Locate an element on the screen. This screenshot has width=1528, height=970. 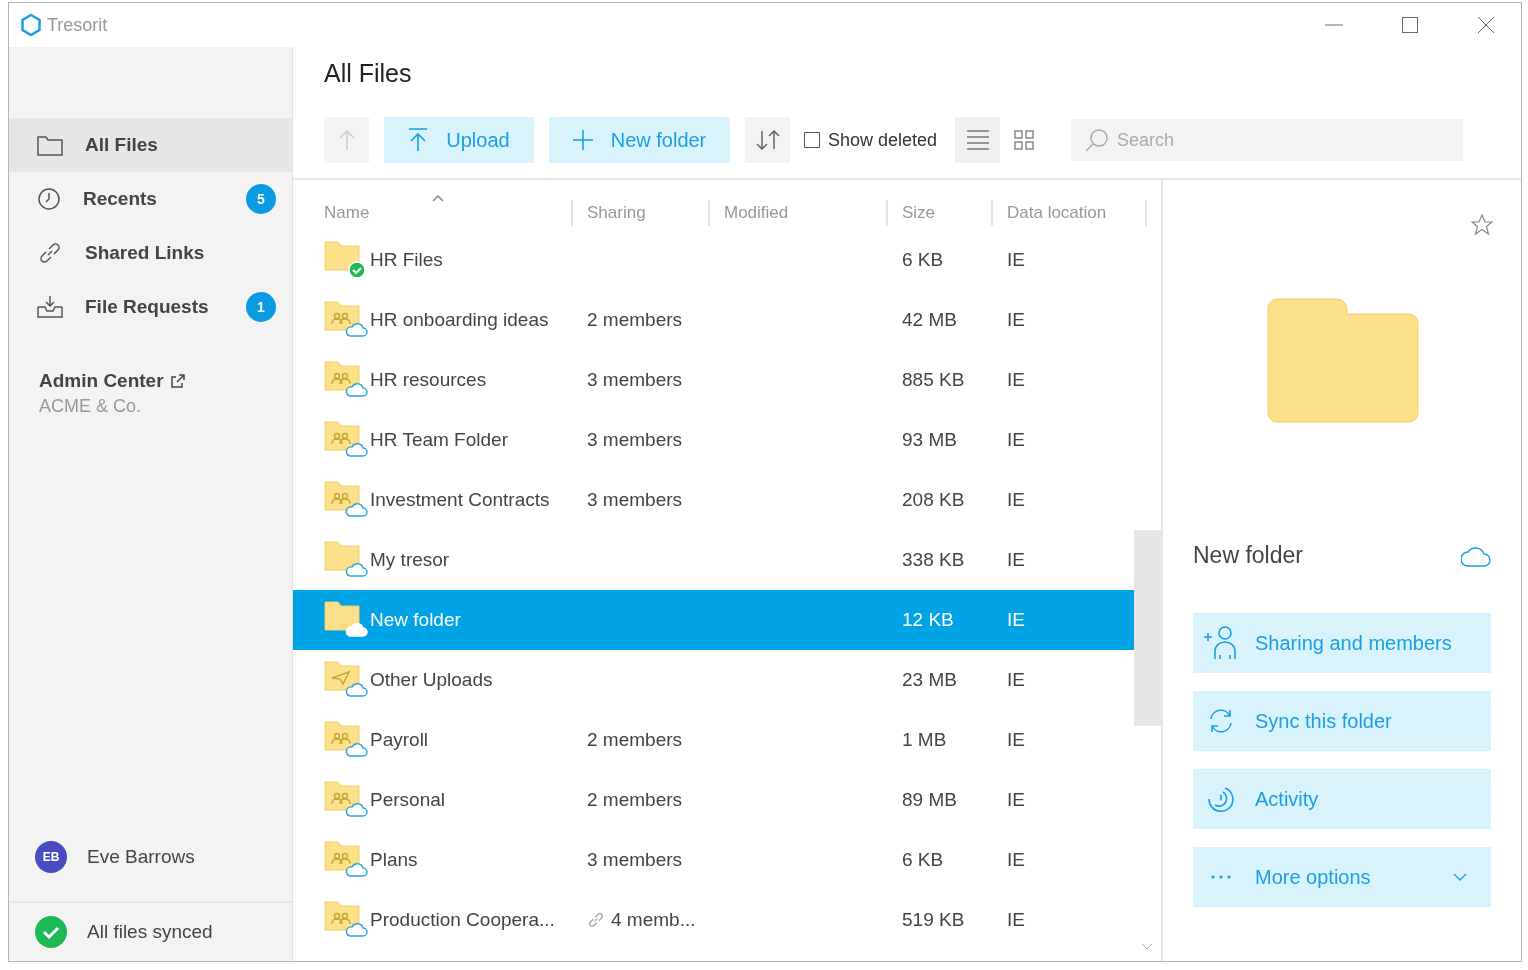
scroll-down-icon is located at coordinates (1147, 947).